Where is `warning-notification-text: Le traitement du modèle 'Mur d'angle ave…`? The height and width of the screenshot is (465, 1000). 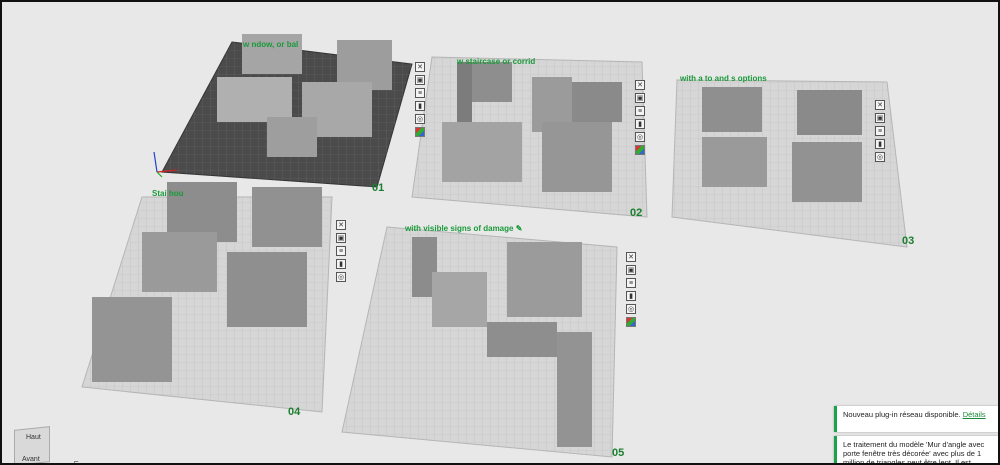 warning-notification-text: Le traitement du modèle 'Mur d'angle ave… is located at coordinates (914, 451).